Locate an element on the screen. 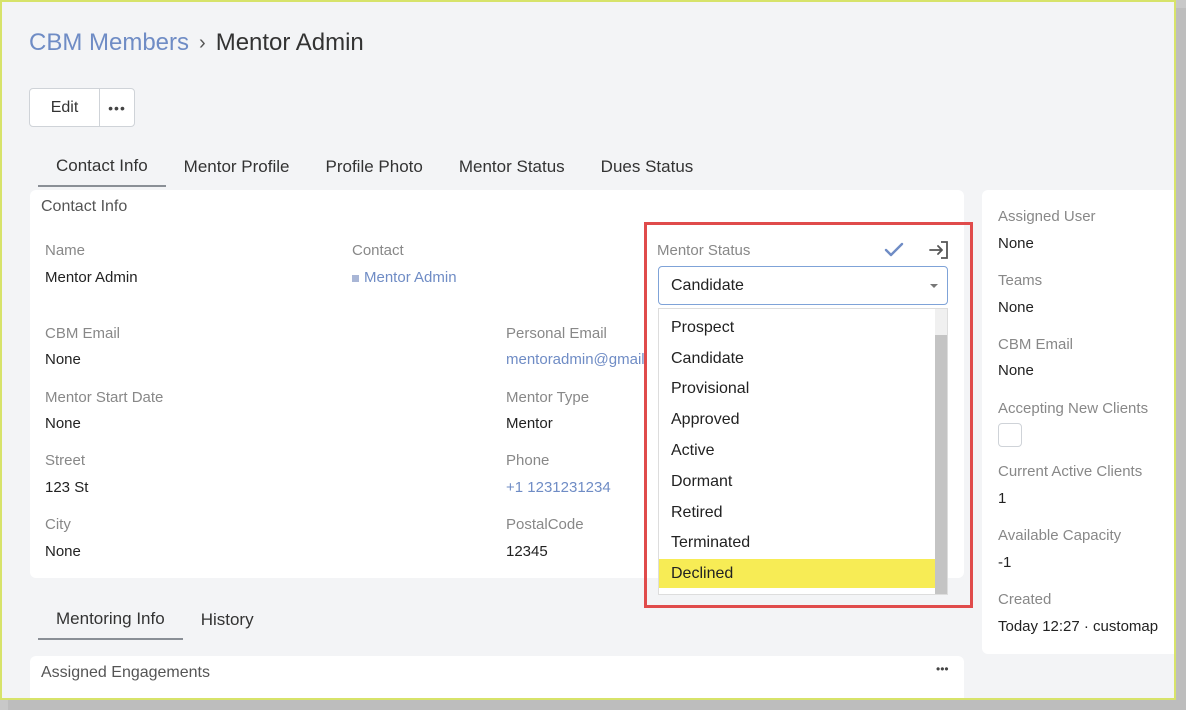 This screenshot has width=1186, height=710. tab-history: History is located at coordinates (227, 620).